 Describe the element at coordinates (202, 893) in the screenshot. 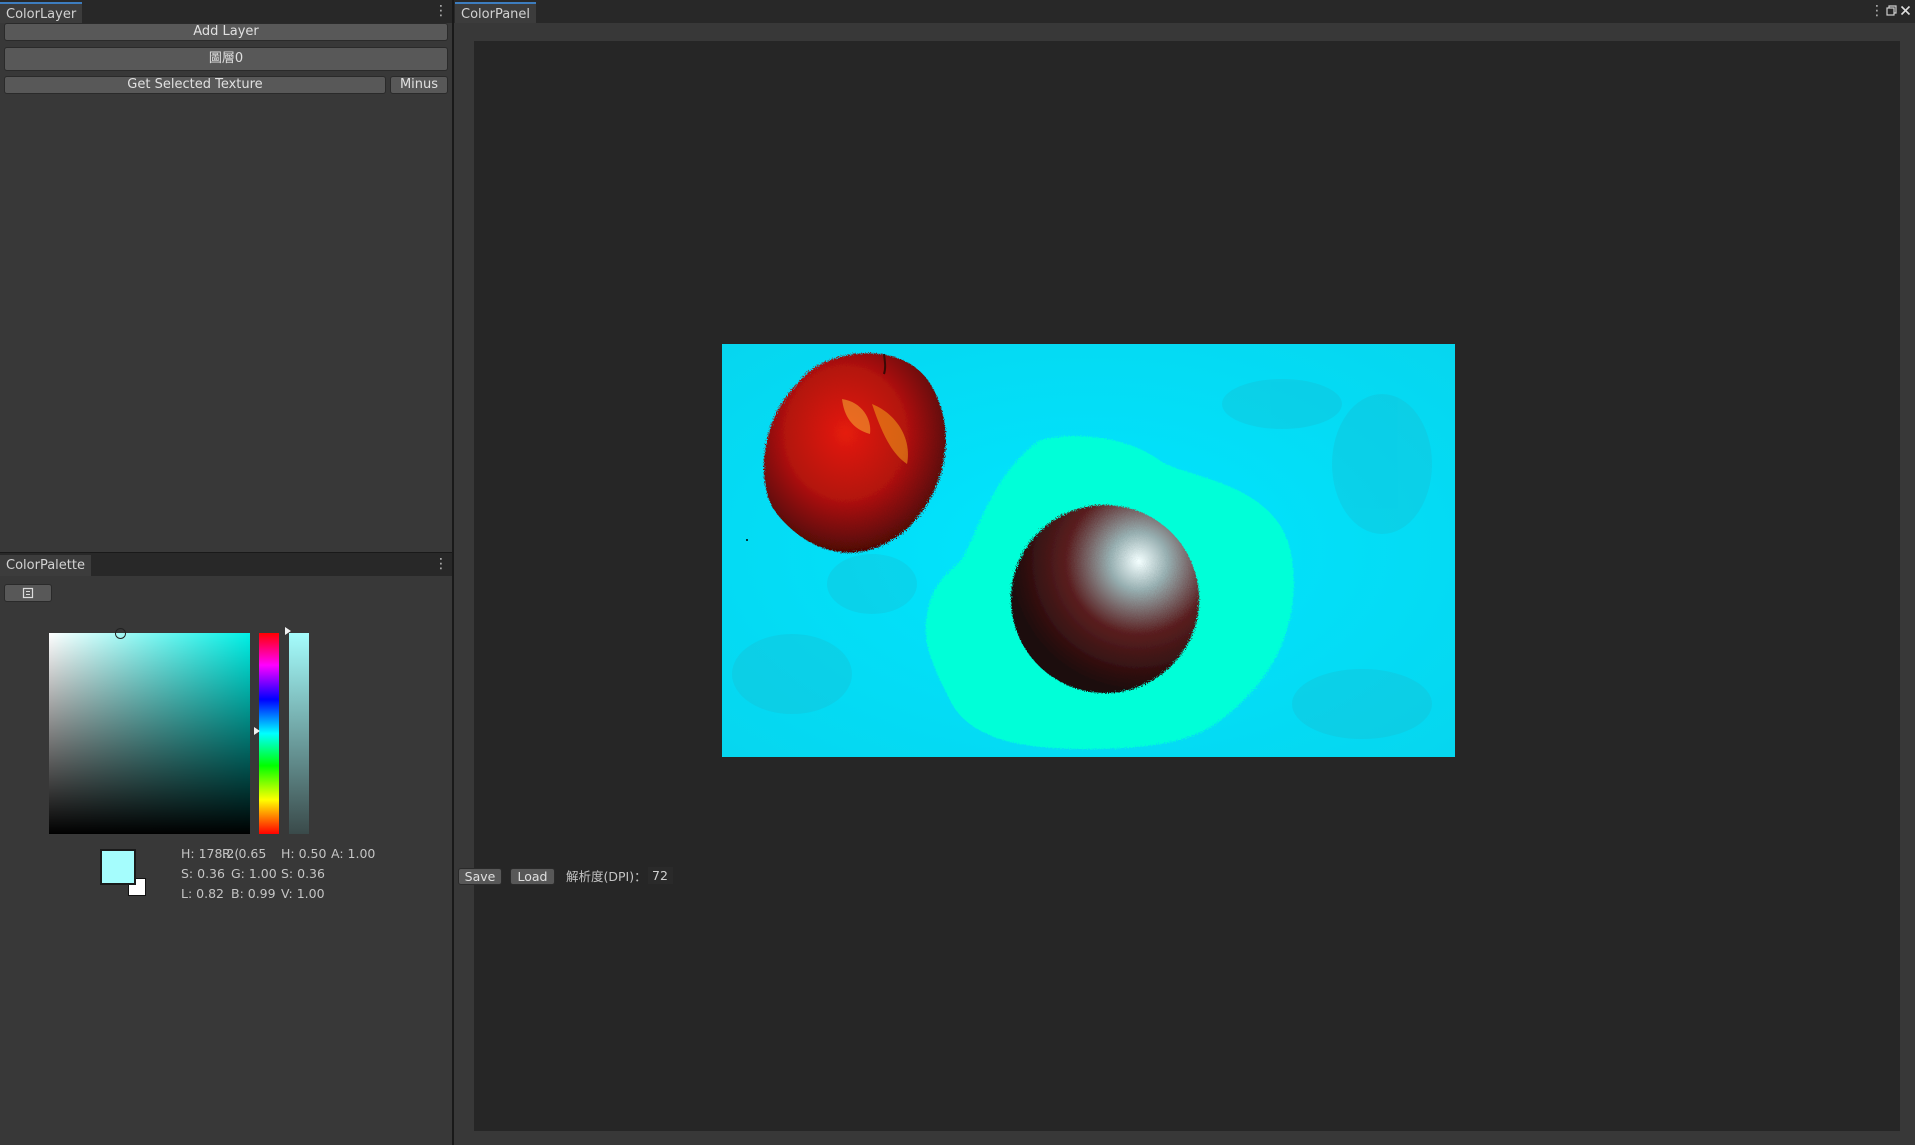

I see `l-value: L: 0.82` at that location.